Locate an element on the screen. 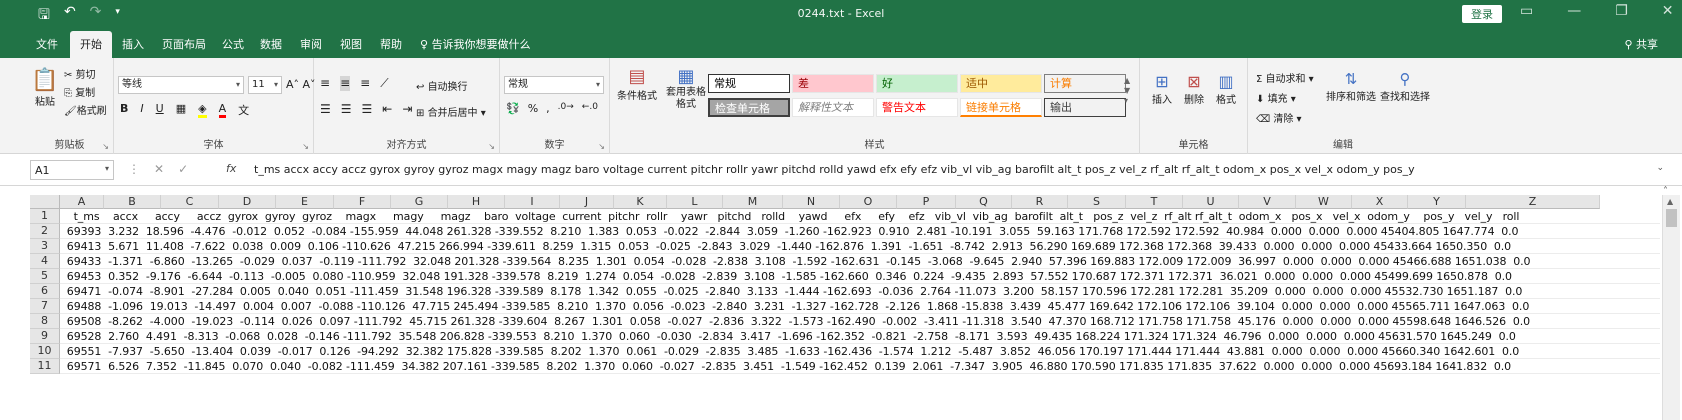 This screenshot has height=420, width=1682. wrap-text-button: ↩ 自动换行 is located at coordinates (442, 85).